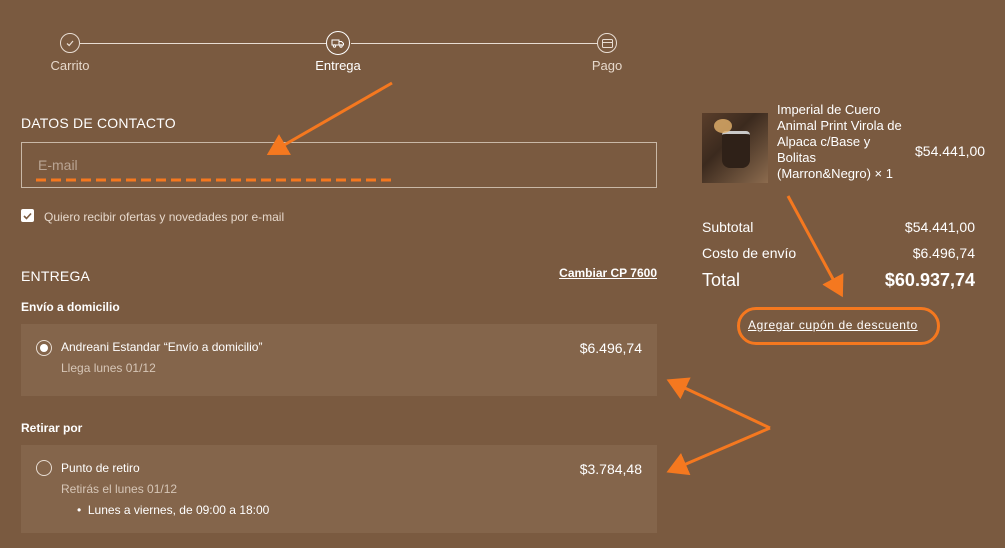 The height and width of the screenshot is (548, 1005). I want to click on total-row: Total $60.937,74, so click(838, 280).